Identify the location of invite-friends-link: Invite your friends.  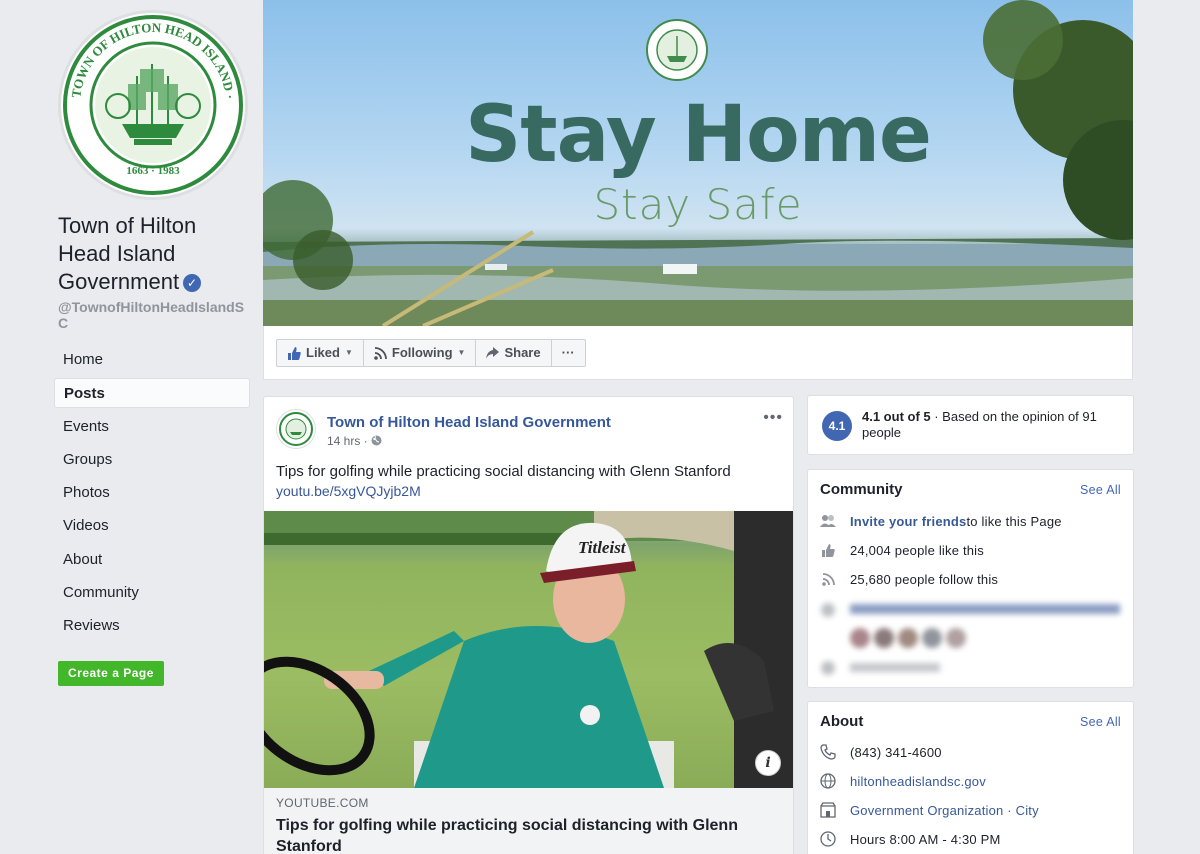
(908, 521).